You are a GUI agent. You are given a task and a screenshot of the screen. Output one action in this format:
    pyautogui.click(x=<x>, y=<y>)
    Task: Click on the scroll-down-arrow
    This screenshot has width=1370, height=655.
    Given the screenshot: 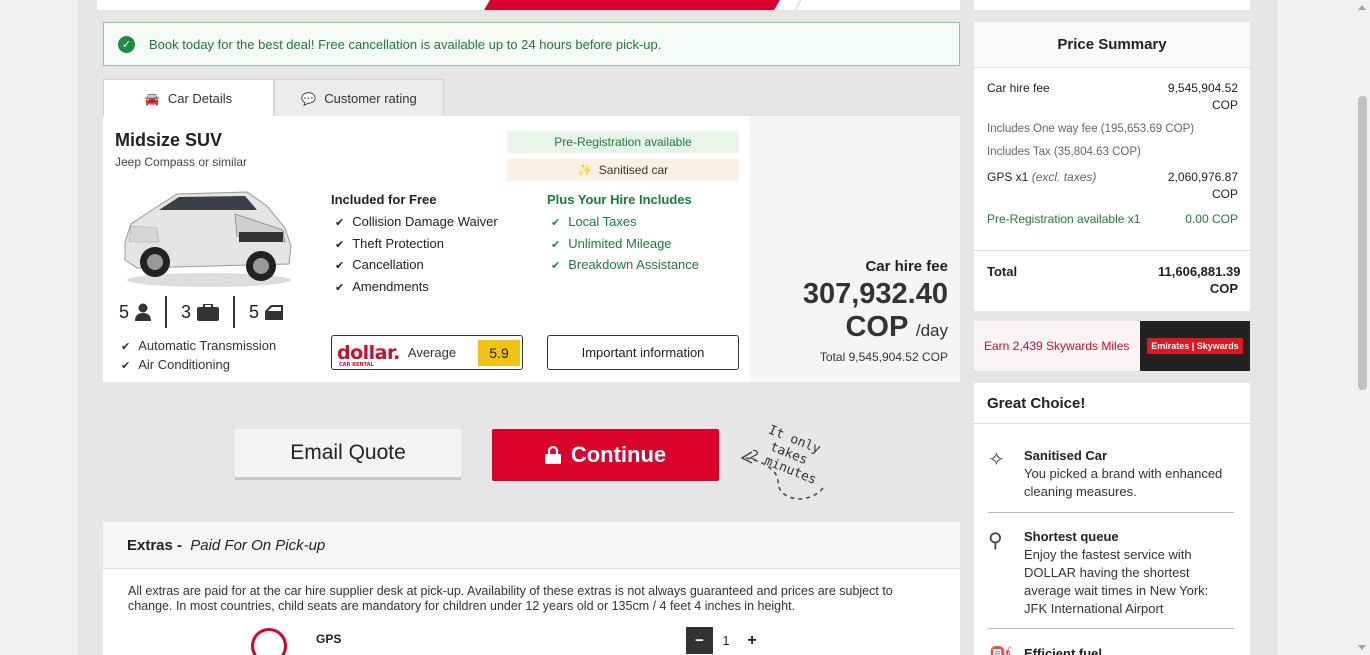 What is the action you would take?
    pyautogui.click(x=1362, y=647)
    